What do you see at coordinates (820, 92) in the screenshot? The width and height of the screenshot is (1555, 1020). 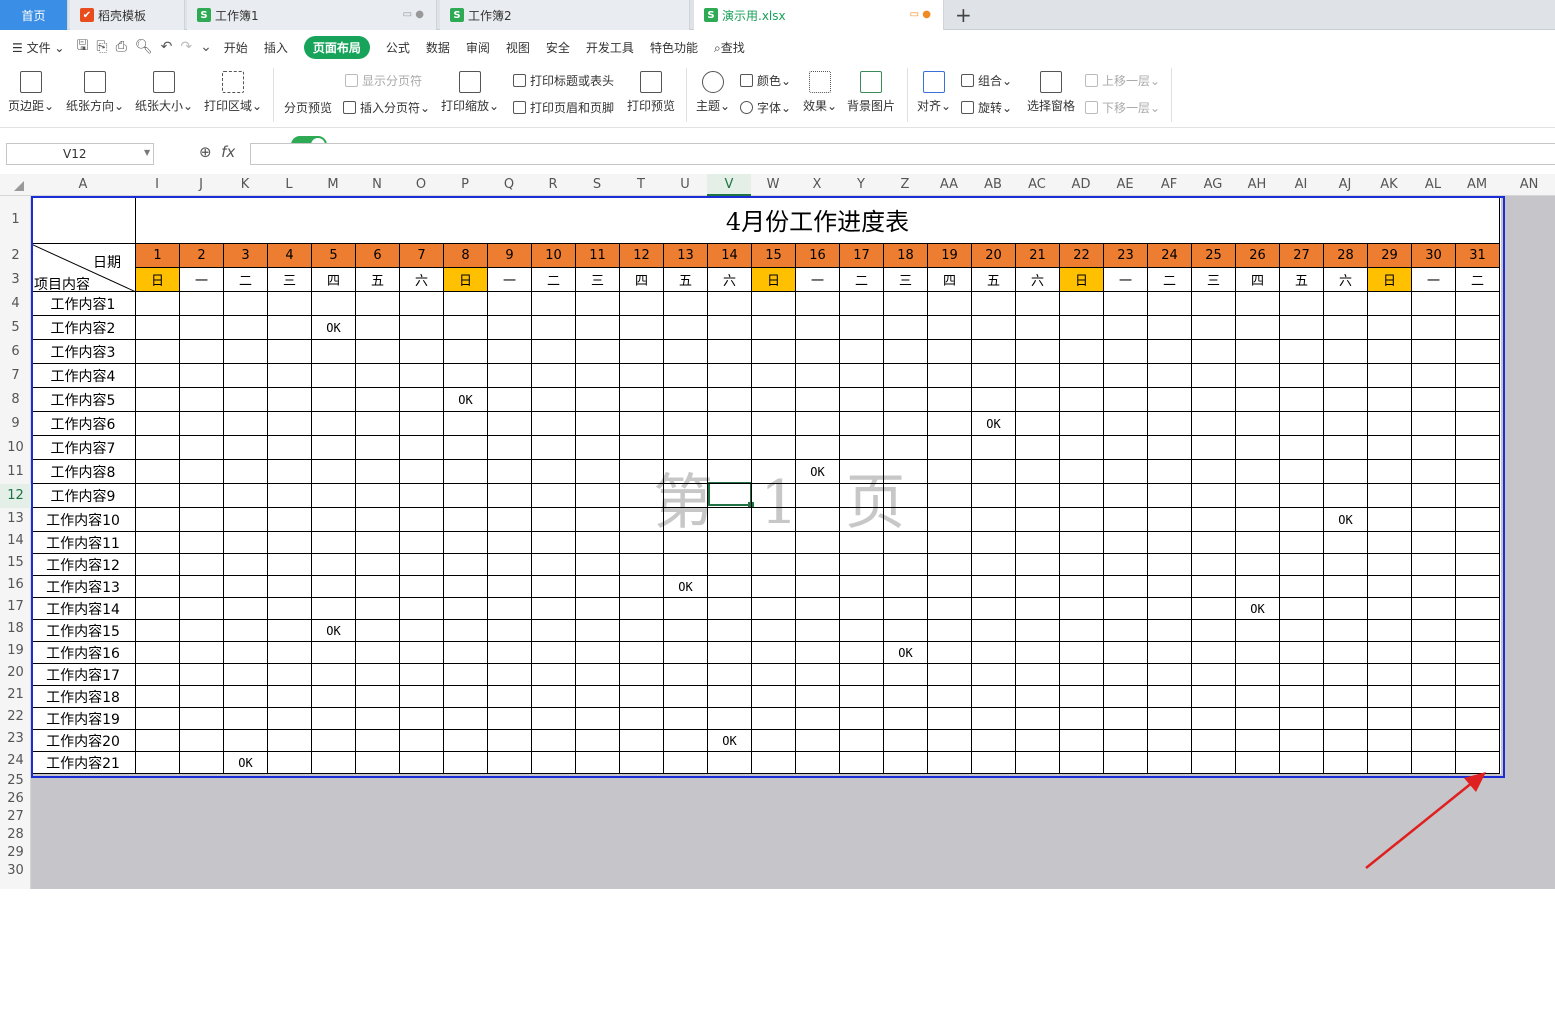 I see `effects-button: 效果⌄` at bounding box center [820, 92].